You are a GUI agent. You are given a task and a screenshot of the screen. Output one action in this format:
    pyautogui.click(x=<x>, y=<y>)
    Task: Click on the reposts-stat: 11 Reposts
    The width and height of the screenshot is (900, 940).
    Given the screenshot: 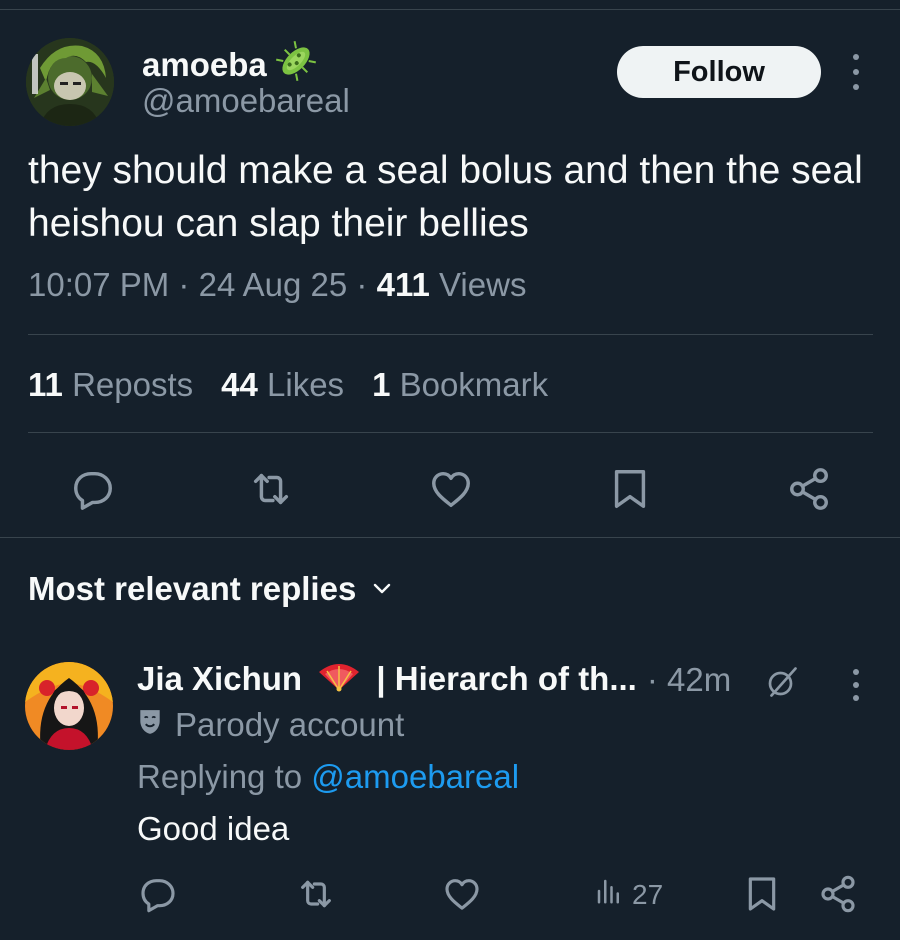 What is the action you would take?
    pyautogui.click(x=110, y=385)
    